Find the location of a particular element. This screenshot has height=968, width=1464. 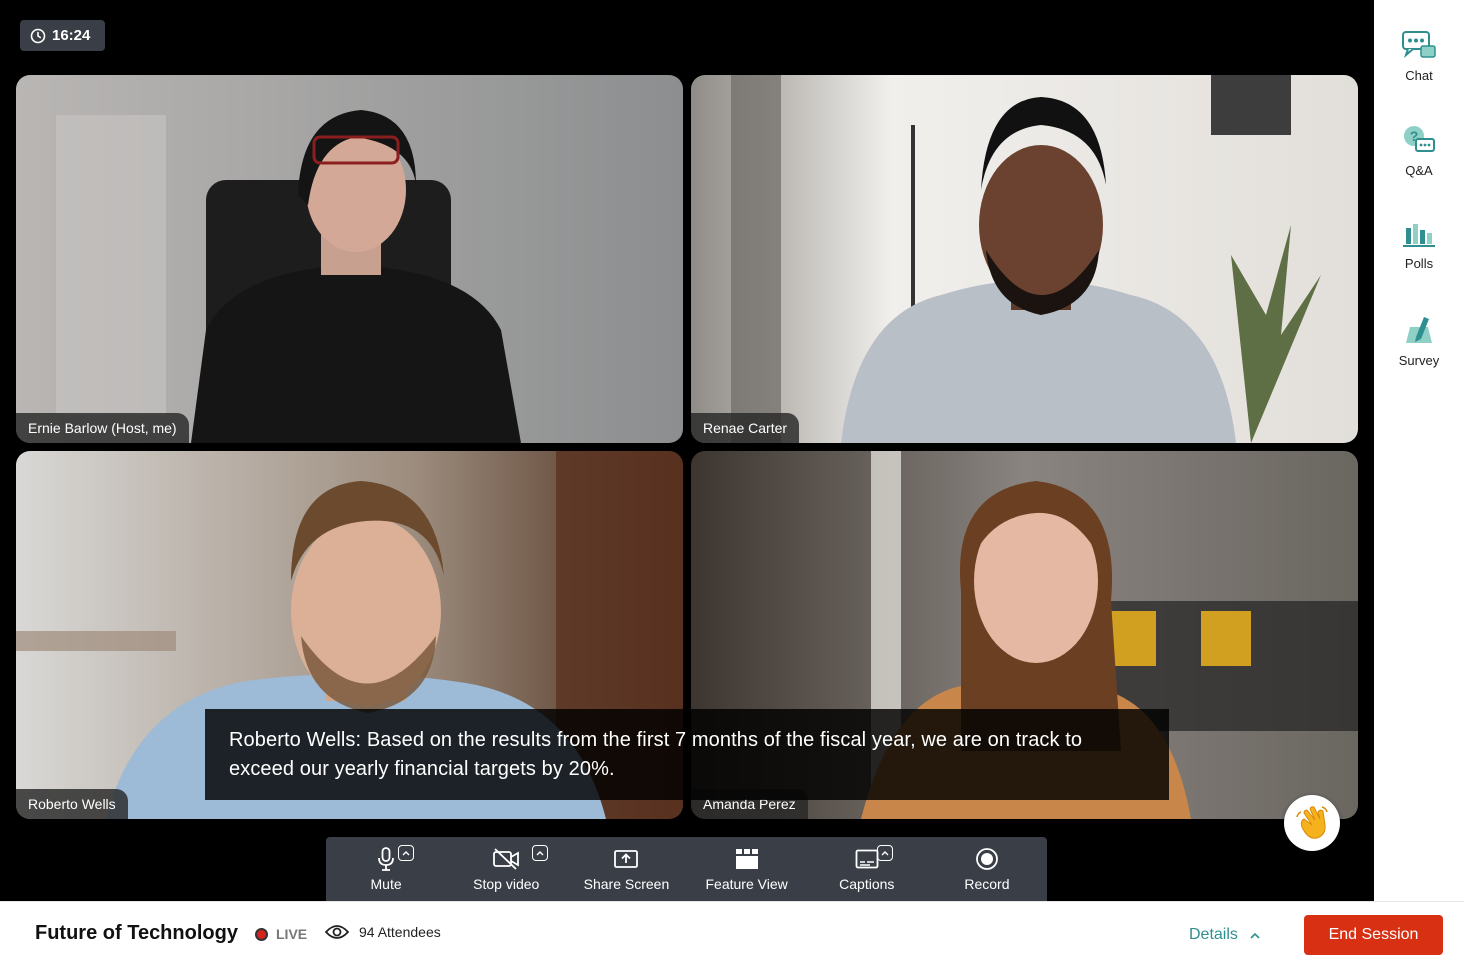

eye-icon is located at coordinates (337, 932).